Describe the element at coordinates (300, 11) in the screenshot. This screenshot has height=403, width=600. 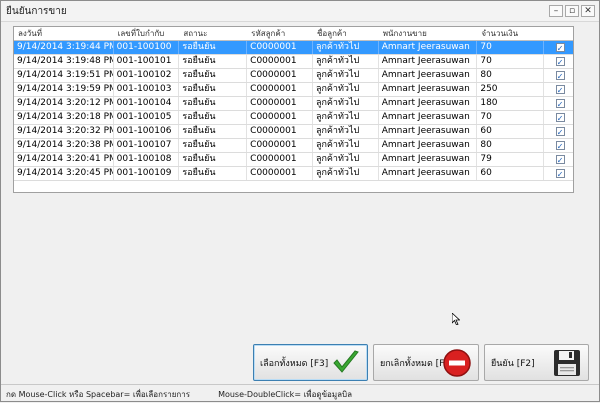
I see `title-bar: ยืนยันการขาย – ▫ ✕` at that location.